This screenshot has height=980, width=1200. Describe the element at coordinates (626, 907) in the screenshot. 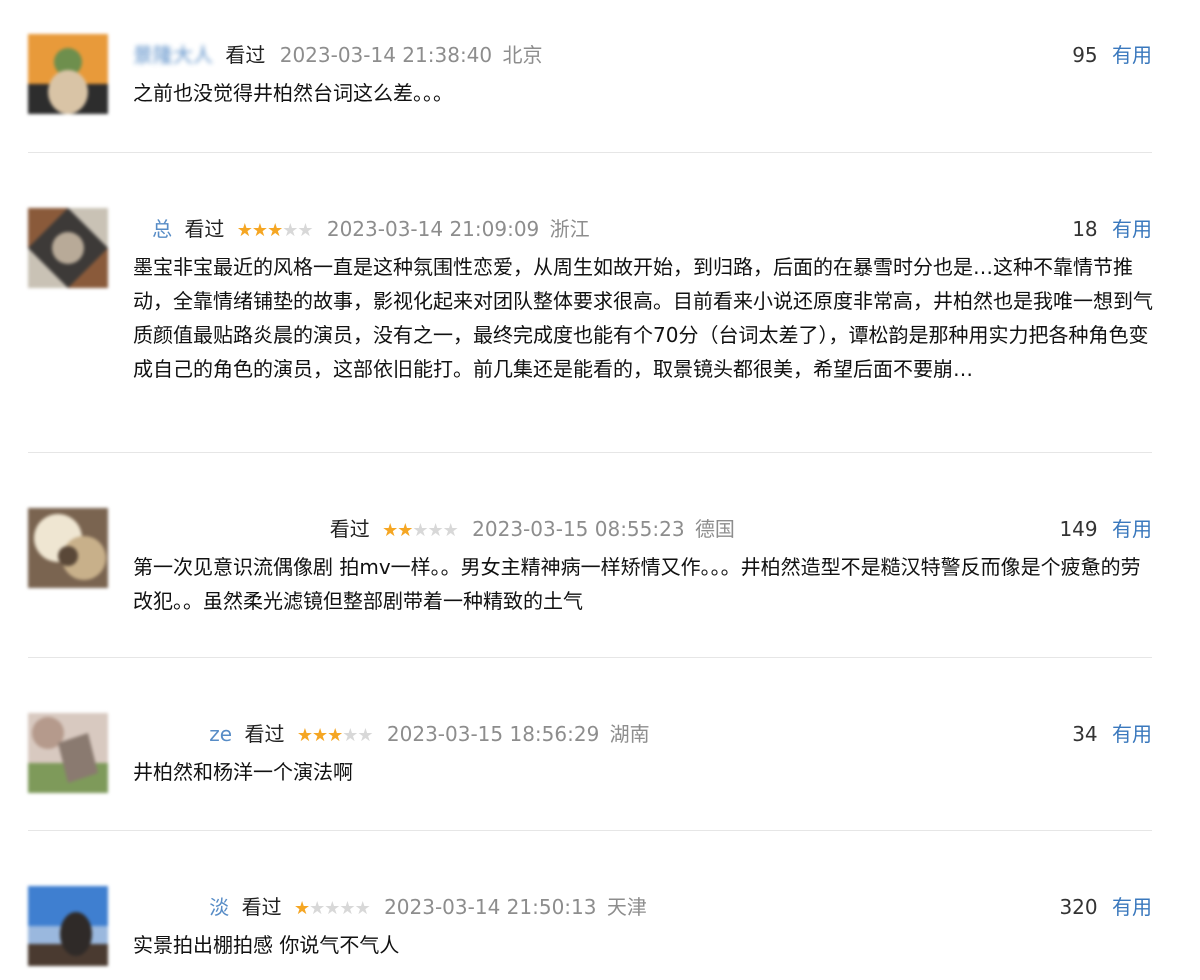

I see `comment-location: 天津` at that location.